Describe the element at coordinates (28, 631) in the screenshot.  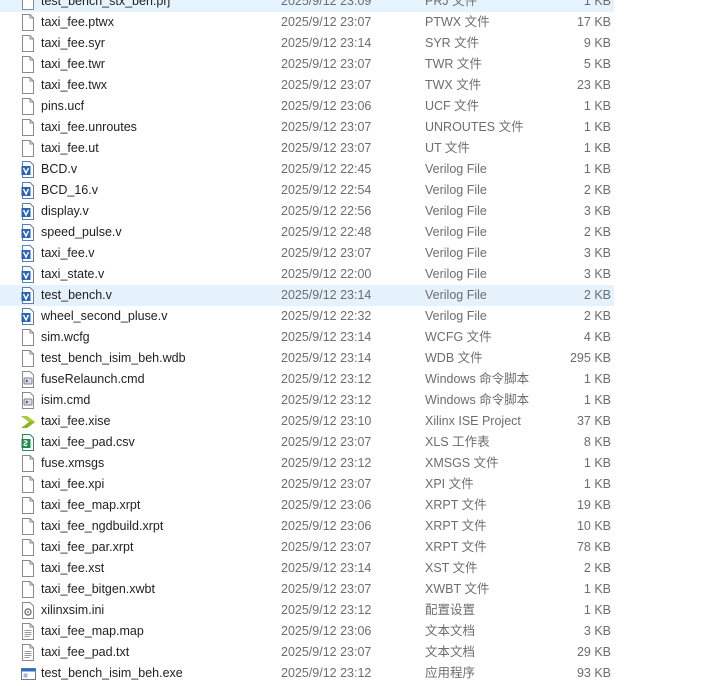
I see `text-document-icon` at that location.